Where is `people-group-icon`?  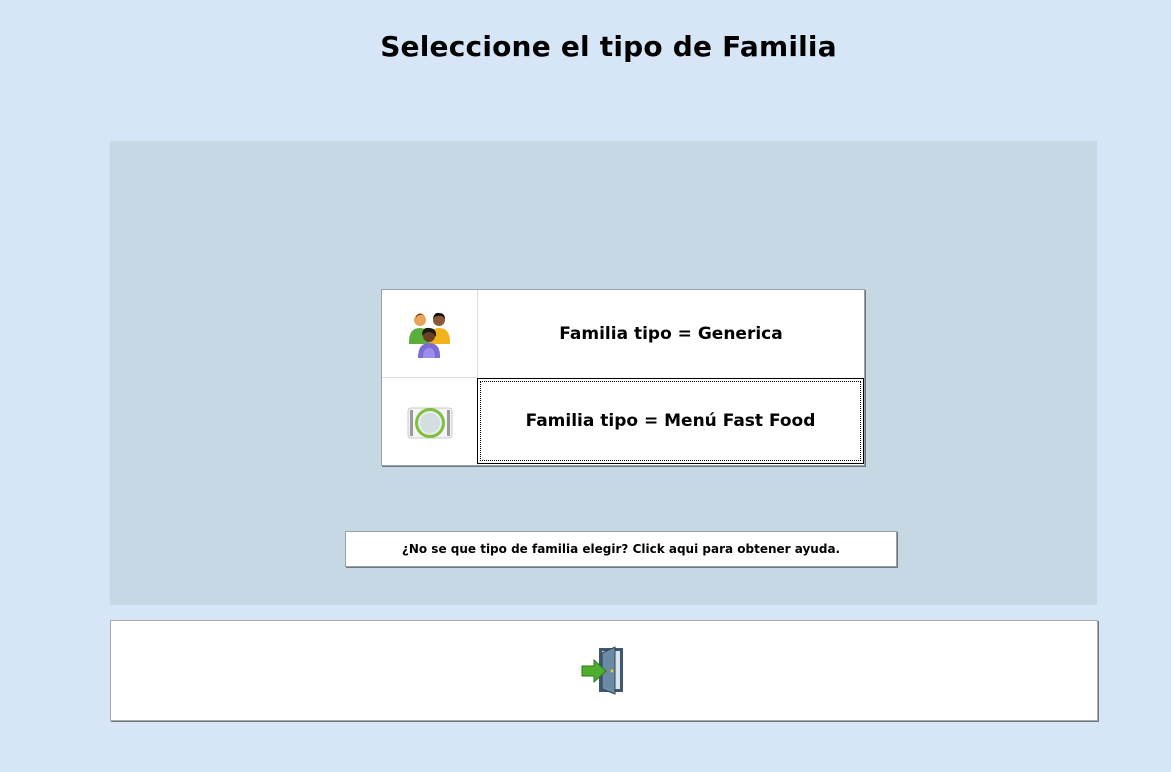
people-group-icon is located at coordinates (429, 335).